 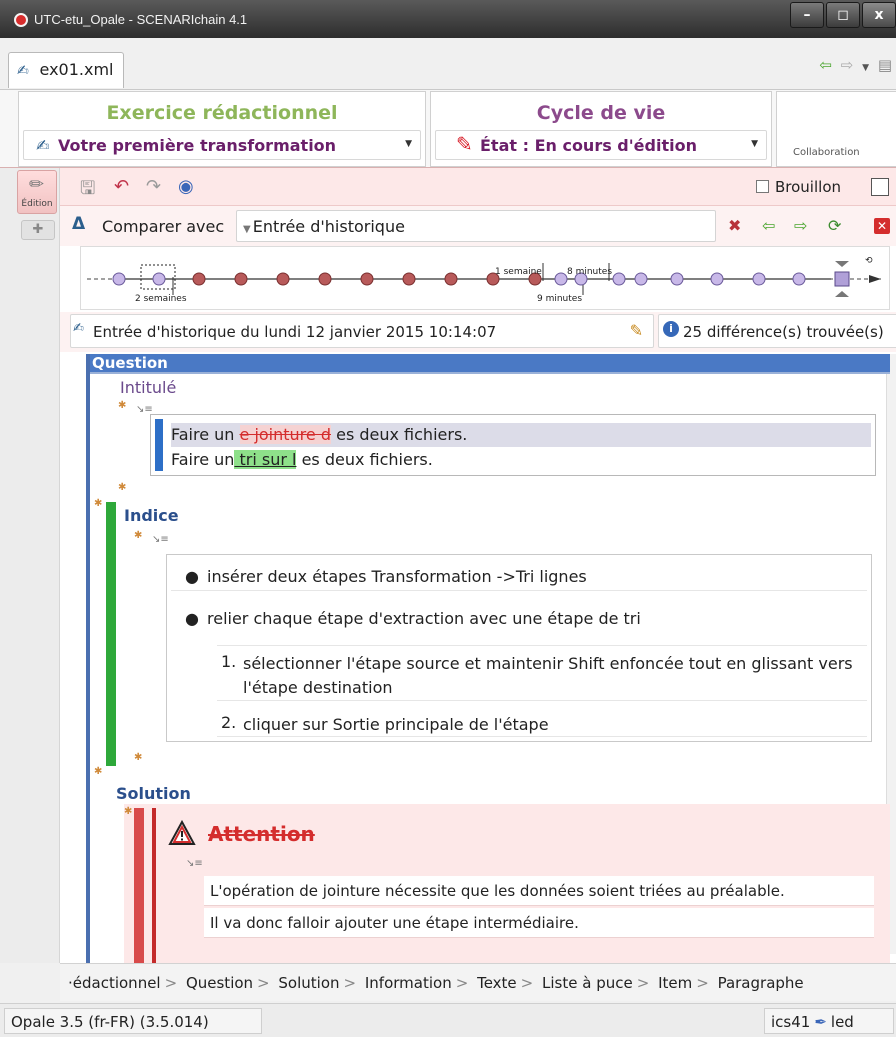 What do you see at coordinates (636, 330) in the screenshot?
I see `edit-entry-icon: ✎` at bounding box center [636, 330].